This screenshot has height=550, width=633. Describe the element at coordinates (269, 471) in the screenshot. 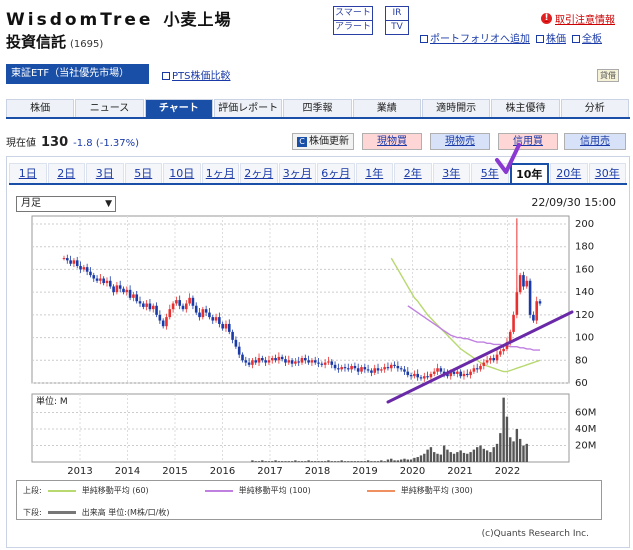

I see `year-tick-label: 2017` at that location.